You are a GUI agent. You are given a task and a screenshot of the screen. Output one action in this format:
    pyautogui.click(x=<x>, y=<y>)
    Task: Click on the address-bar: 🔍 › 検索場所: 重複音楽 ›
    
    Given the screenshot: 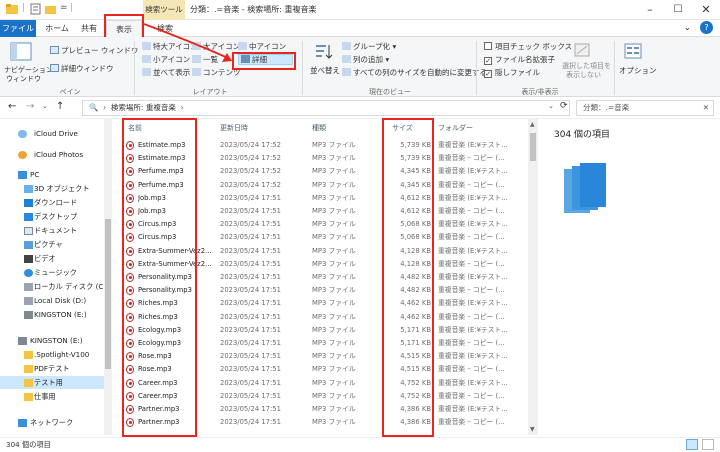 What is the action you would take?
    pyautogui.click(x=326, y=108)
    